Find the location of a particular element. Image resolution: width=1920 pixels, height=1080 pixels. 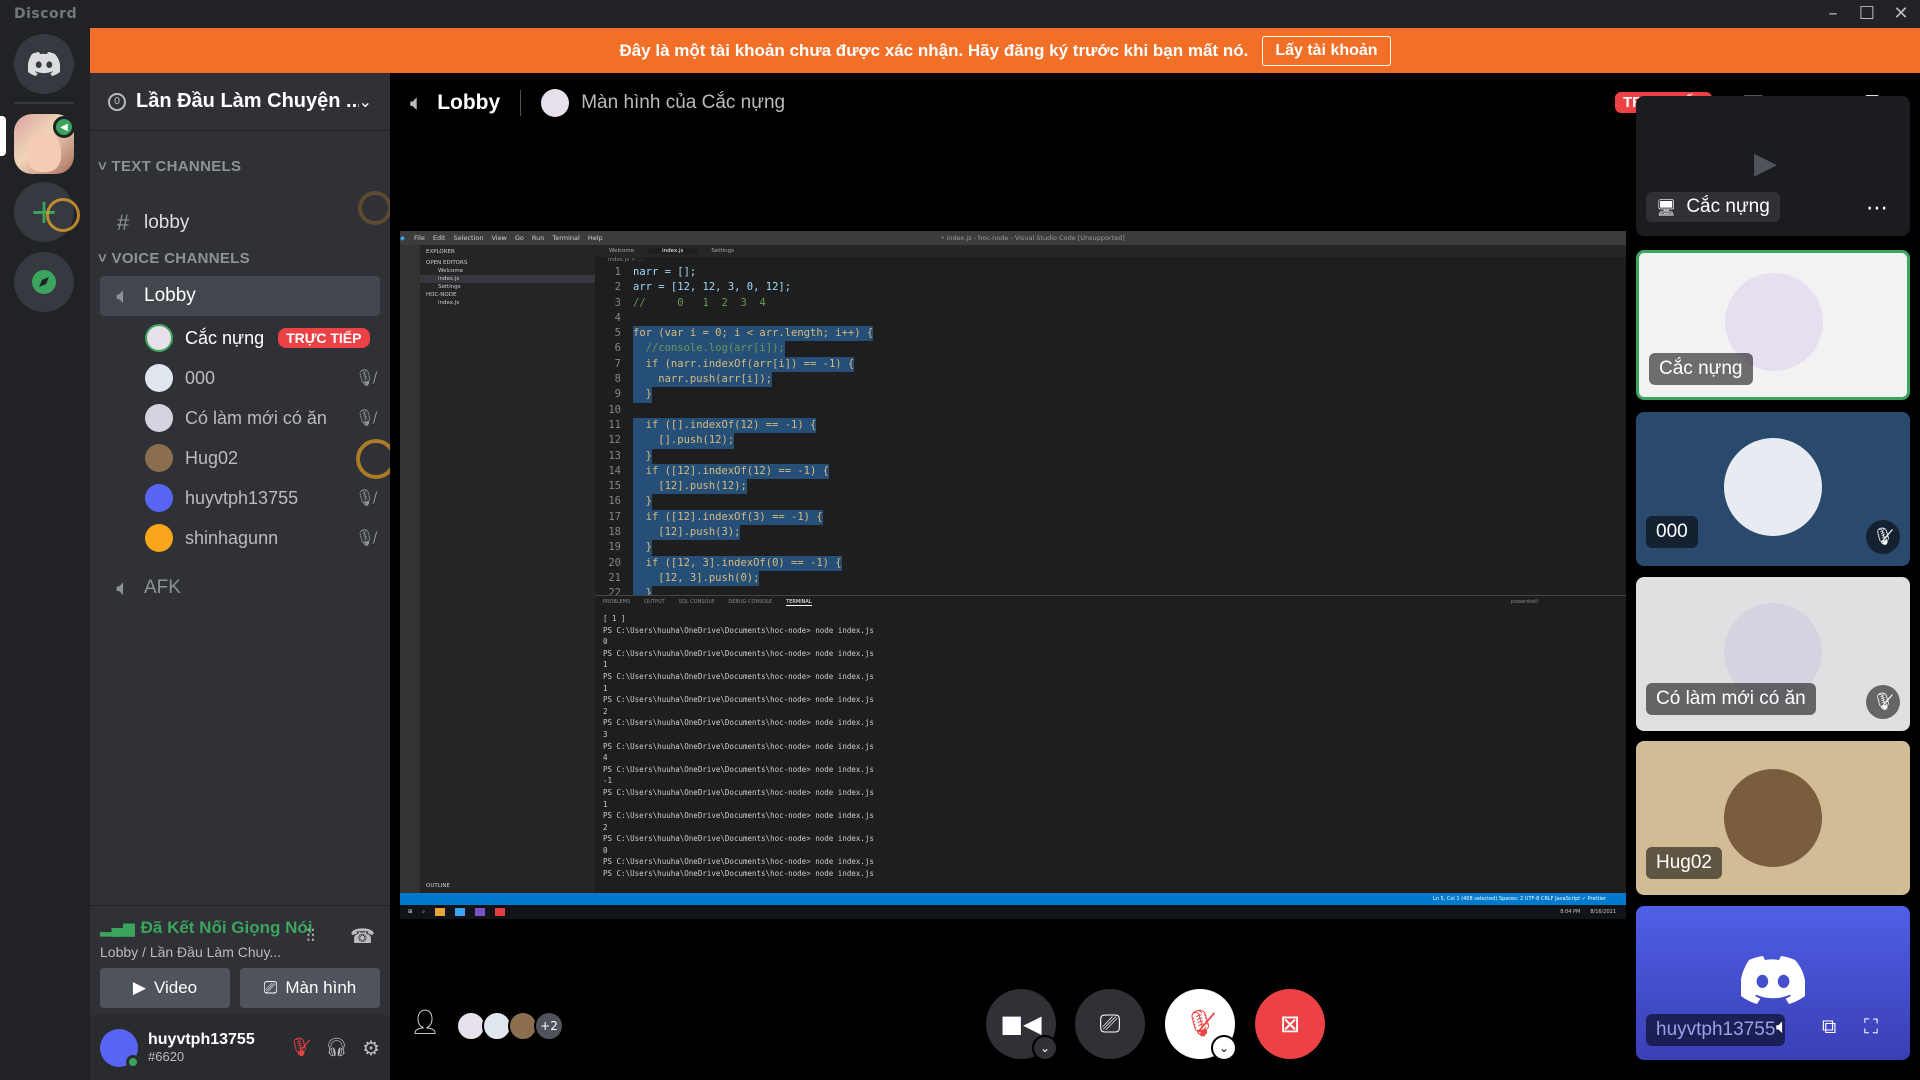

app-brand: Discord is located at coordinates (46, 14).